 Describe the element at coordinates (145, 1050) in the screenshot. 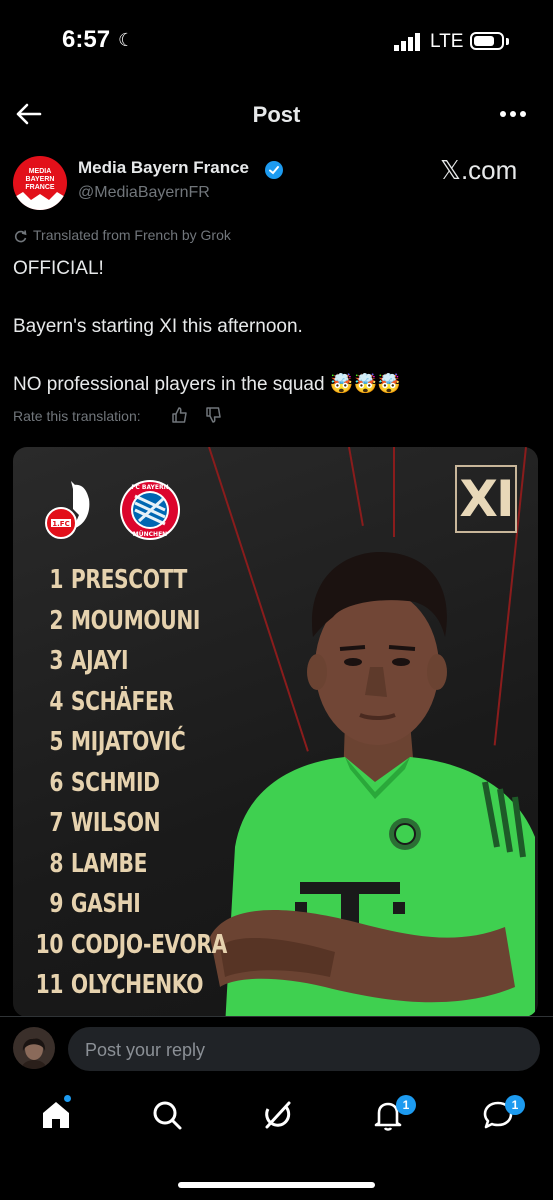

I see `reply-placeholder: Post your reply` at that location.